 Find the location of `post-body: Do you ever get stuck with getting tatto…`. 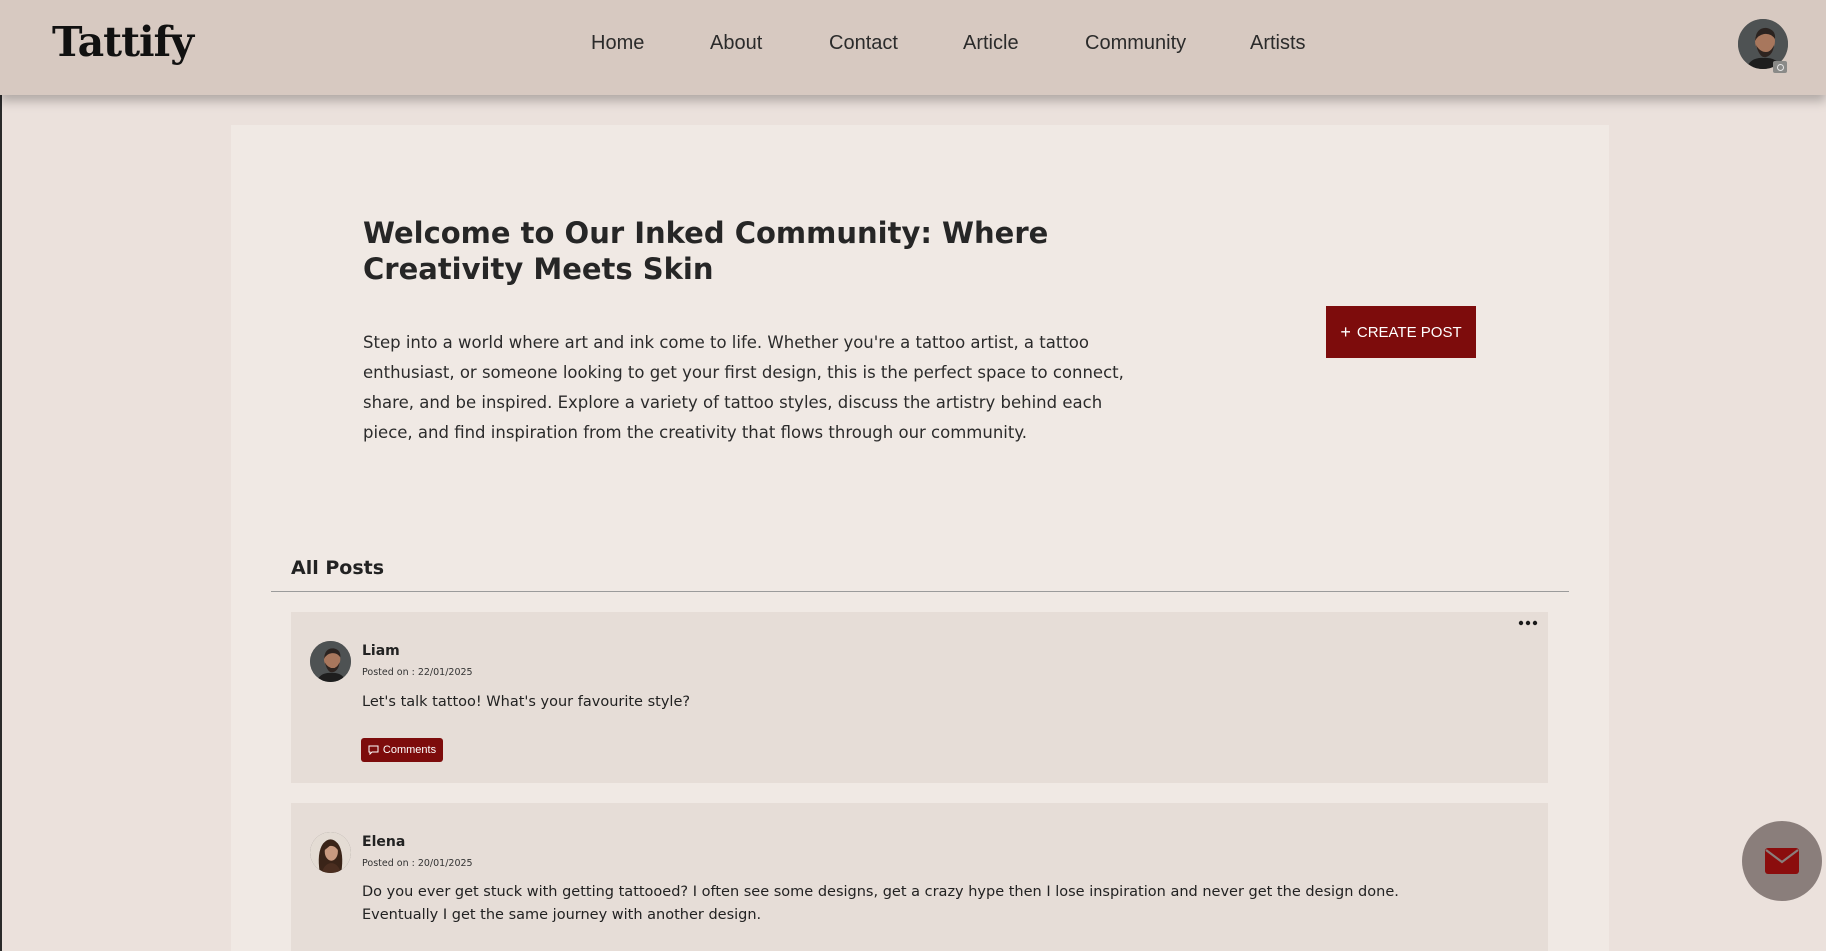

post-body: Do you ever get stuck with getting tatto… is located at coordinates (880, 903).